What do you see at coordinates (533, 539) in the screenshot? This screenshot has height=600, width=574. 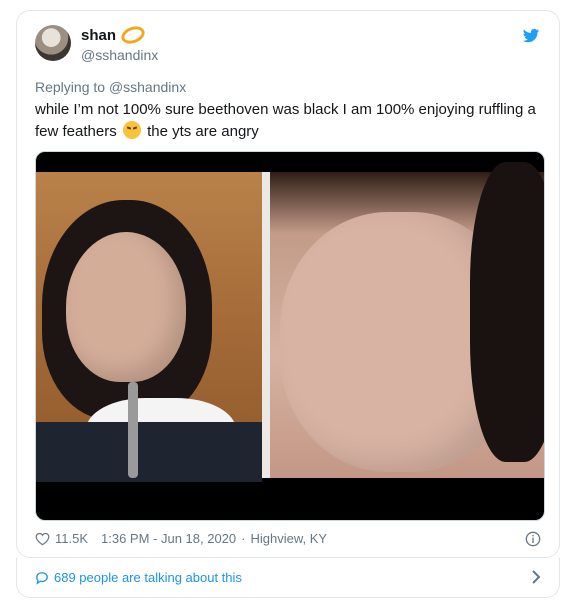 I see `info-icon` at bounding box center [533, 539].